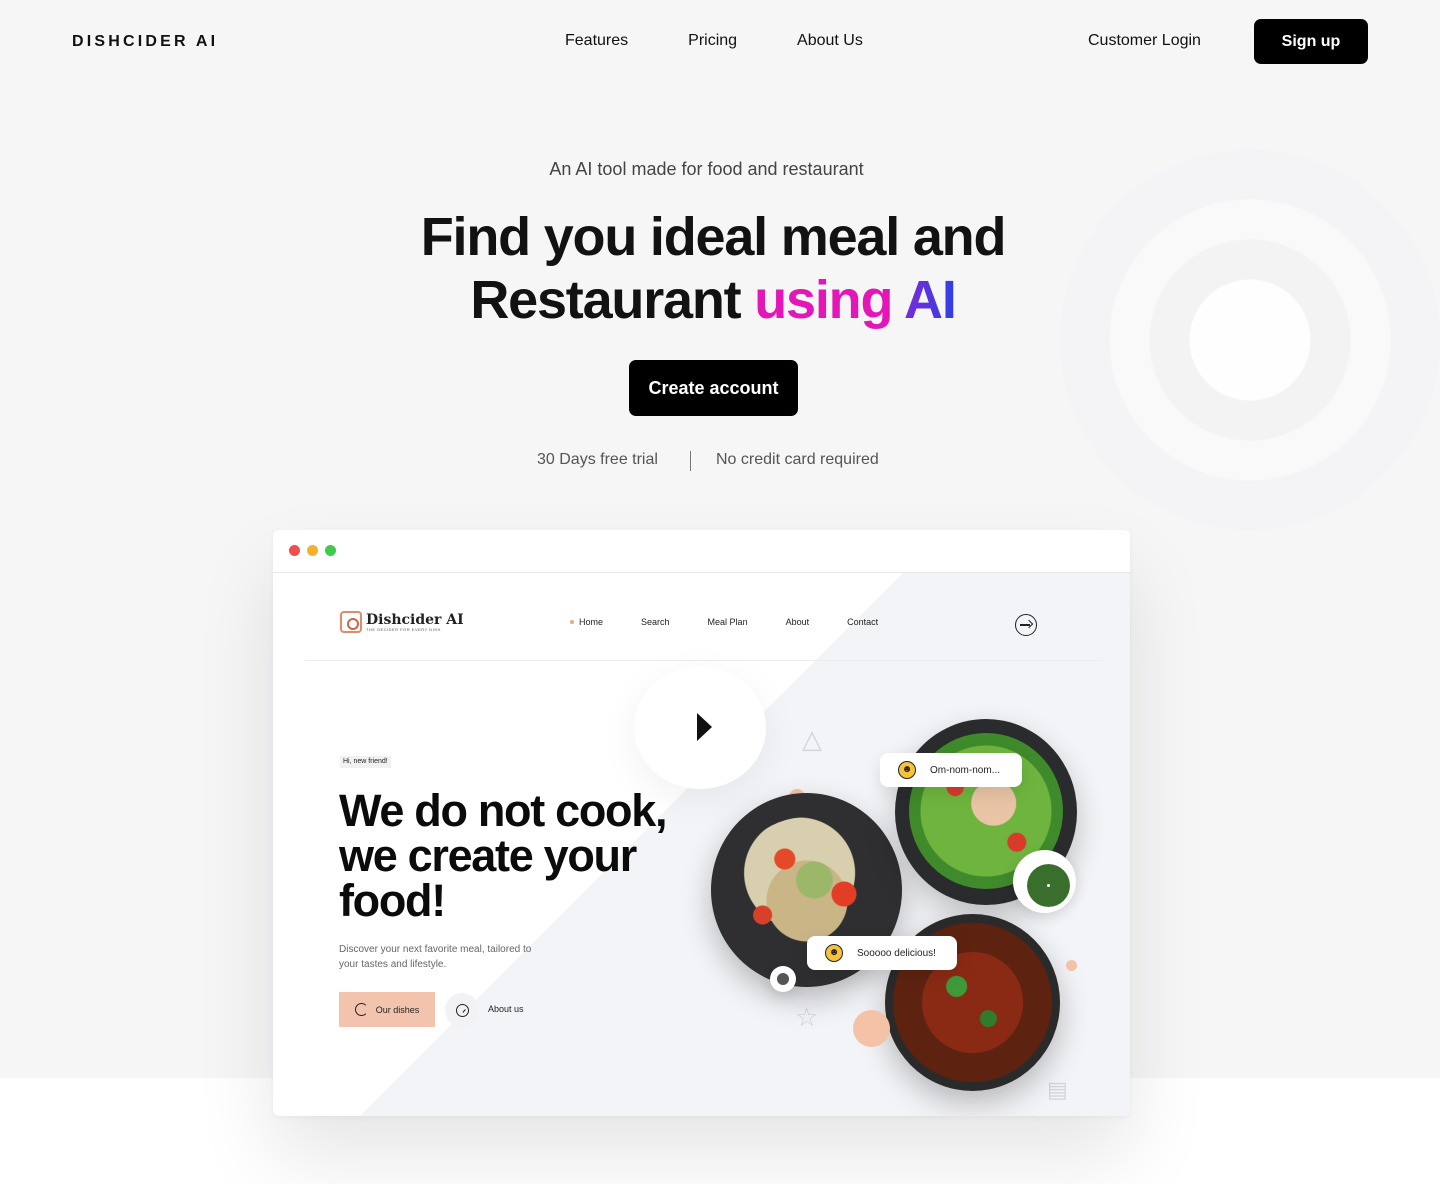 The image size is (1440, 1184). What do you see at coordinates (330, 550) in the screenshot?
I see `window-maximize-dot` at bounding box center [330, 550].